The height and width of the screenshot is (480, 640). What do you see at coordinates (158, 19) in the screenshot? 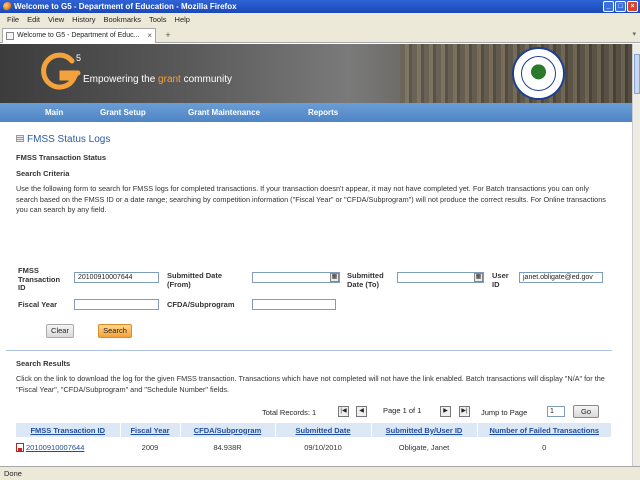
I see `menu-tools: Tools` at bounding box center [158, 19].